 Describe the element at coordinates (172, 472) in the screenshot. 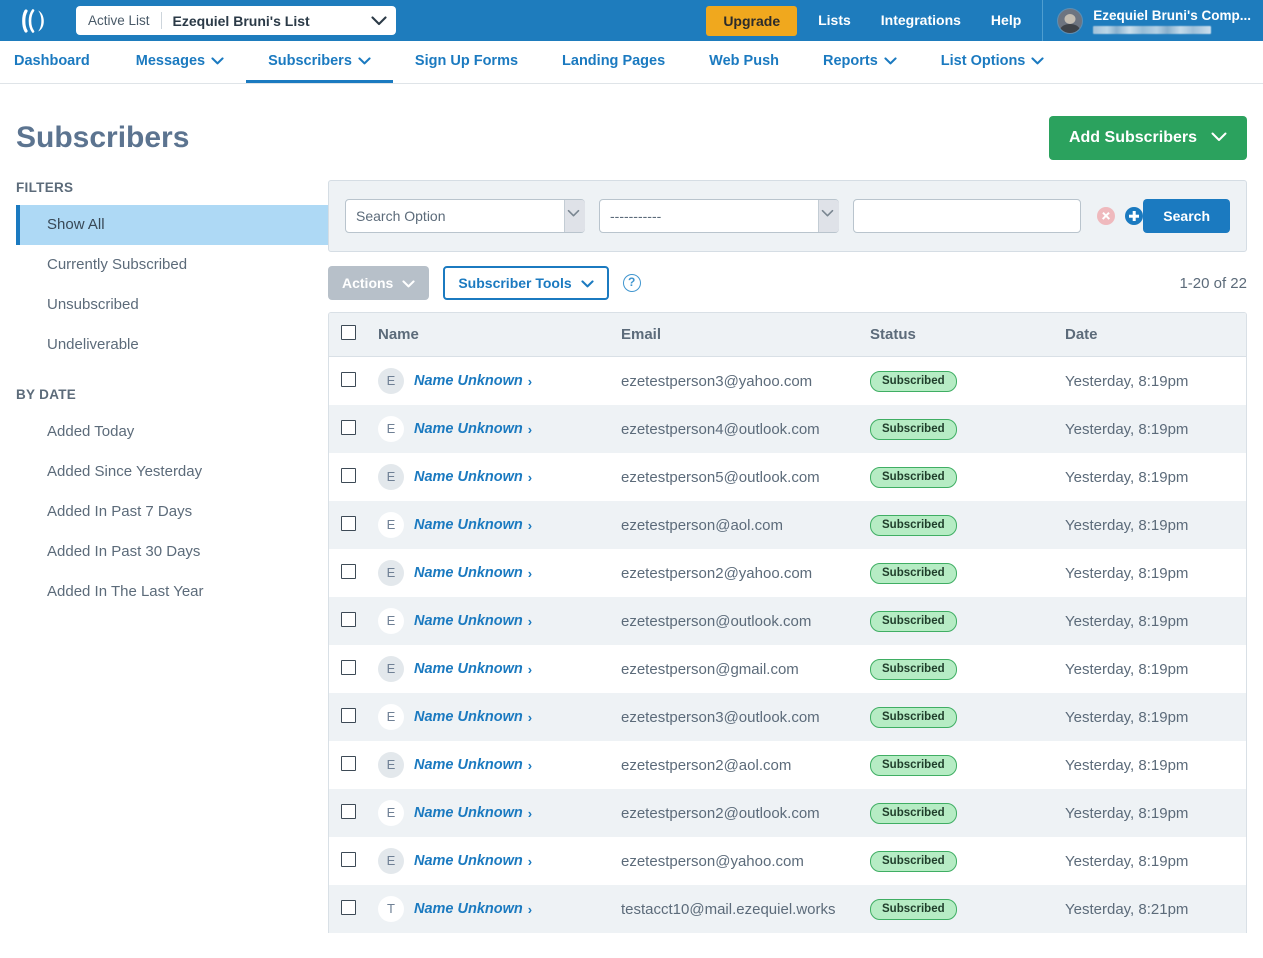

I see `sidebar-item-added-since-yesterday: Added Since Yesterday` at that location.